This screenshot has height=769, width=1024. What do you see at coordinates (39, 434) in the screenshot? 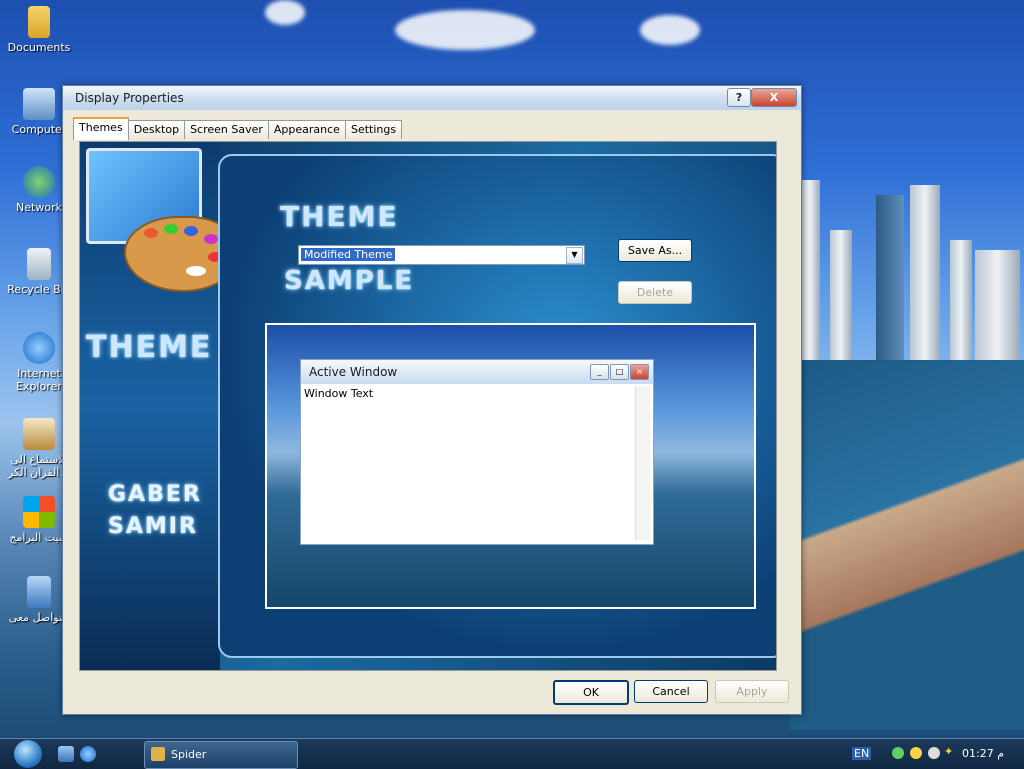
I see `book-icon` at bounding box center [39, 434].